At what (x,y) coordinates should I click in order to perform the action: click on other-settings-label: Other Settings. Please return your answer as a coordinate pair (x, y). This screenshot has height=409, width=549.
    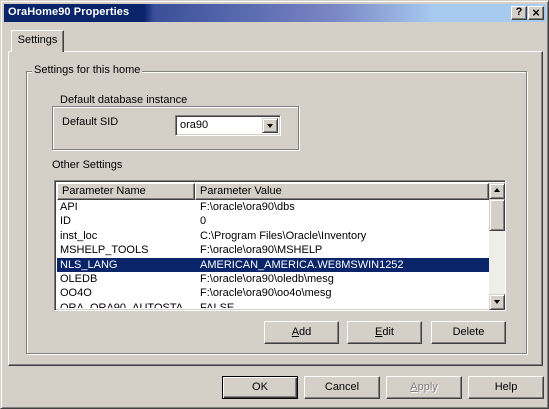
    Looking at the image, I should click on (87, 165).